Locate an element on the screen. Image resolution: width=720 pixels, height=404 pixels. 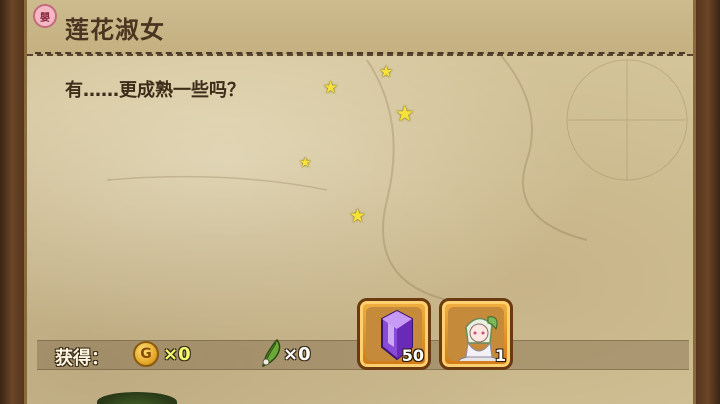
leaf-icon is located at coordinates (271, 353).